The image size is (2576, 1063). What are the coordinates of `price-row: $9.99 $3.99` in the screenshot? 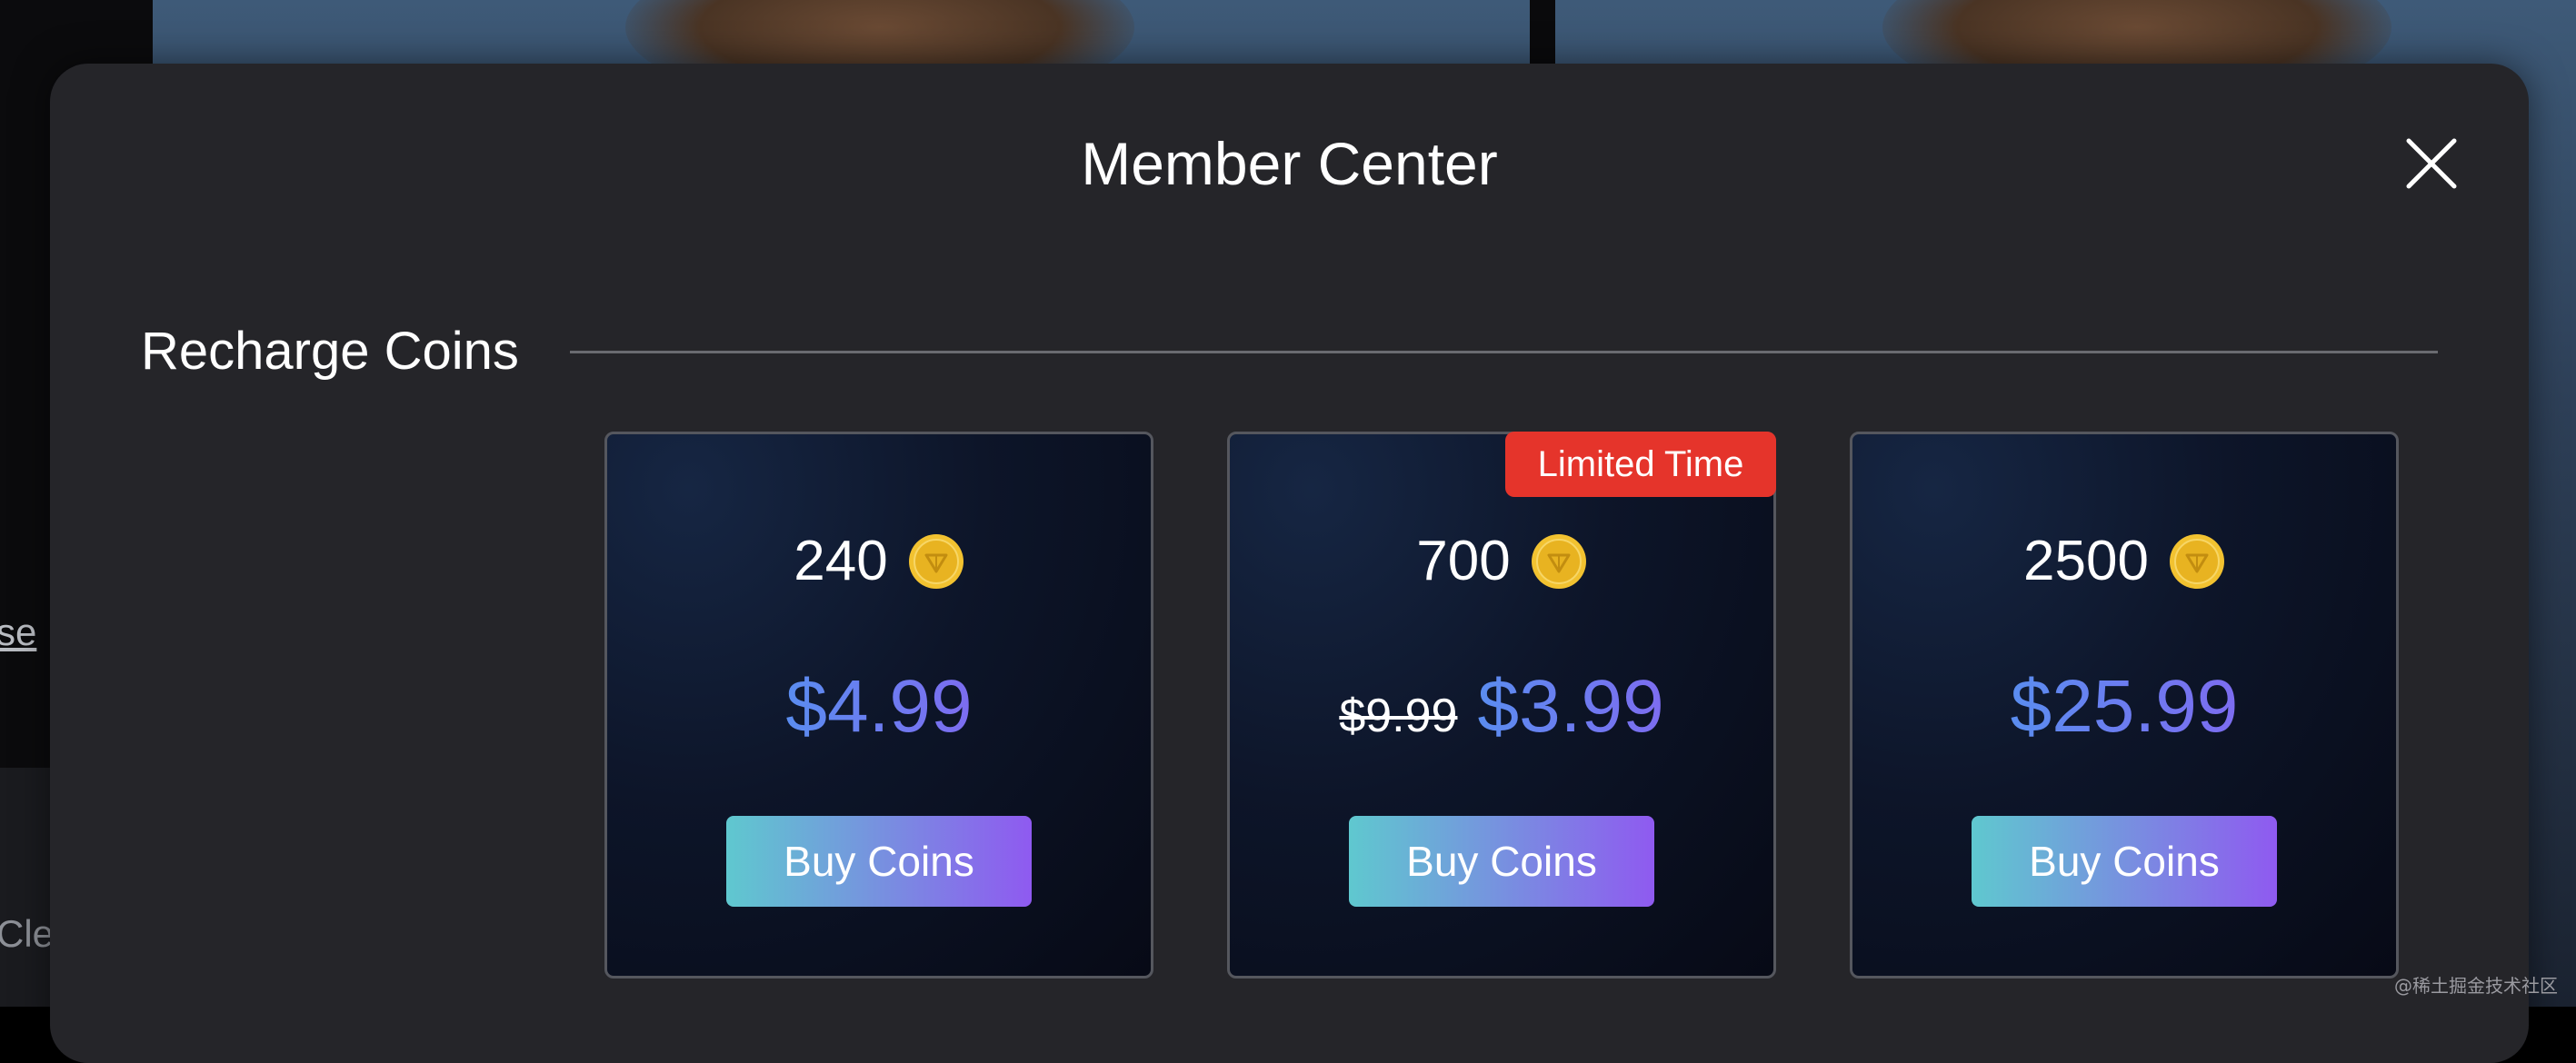 It's located at (1501, 706).